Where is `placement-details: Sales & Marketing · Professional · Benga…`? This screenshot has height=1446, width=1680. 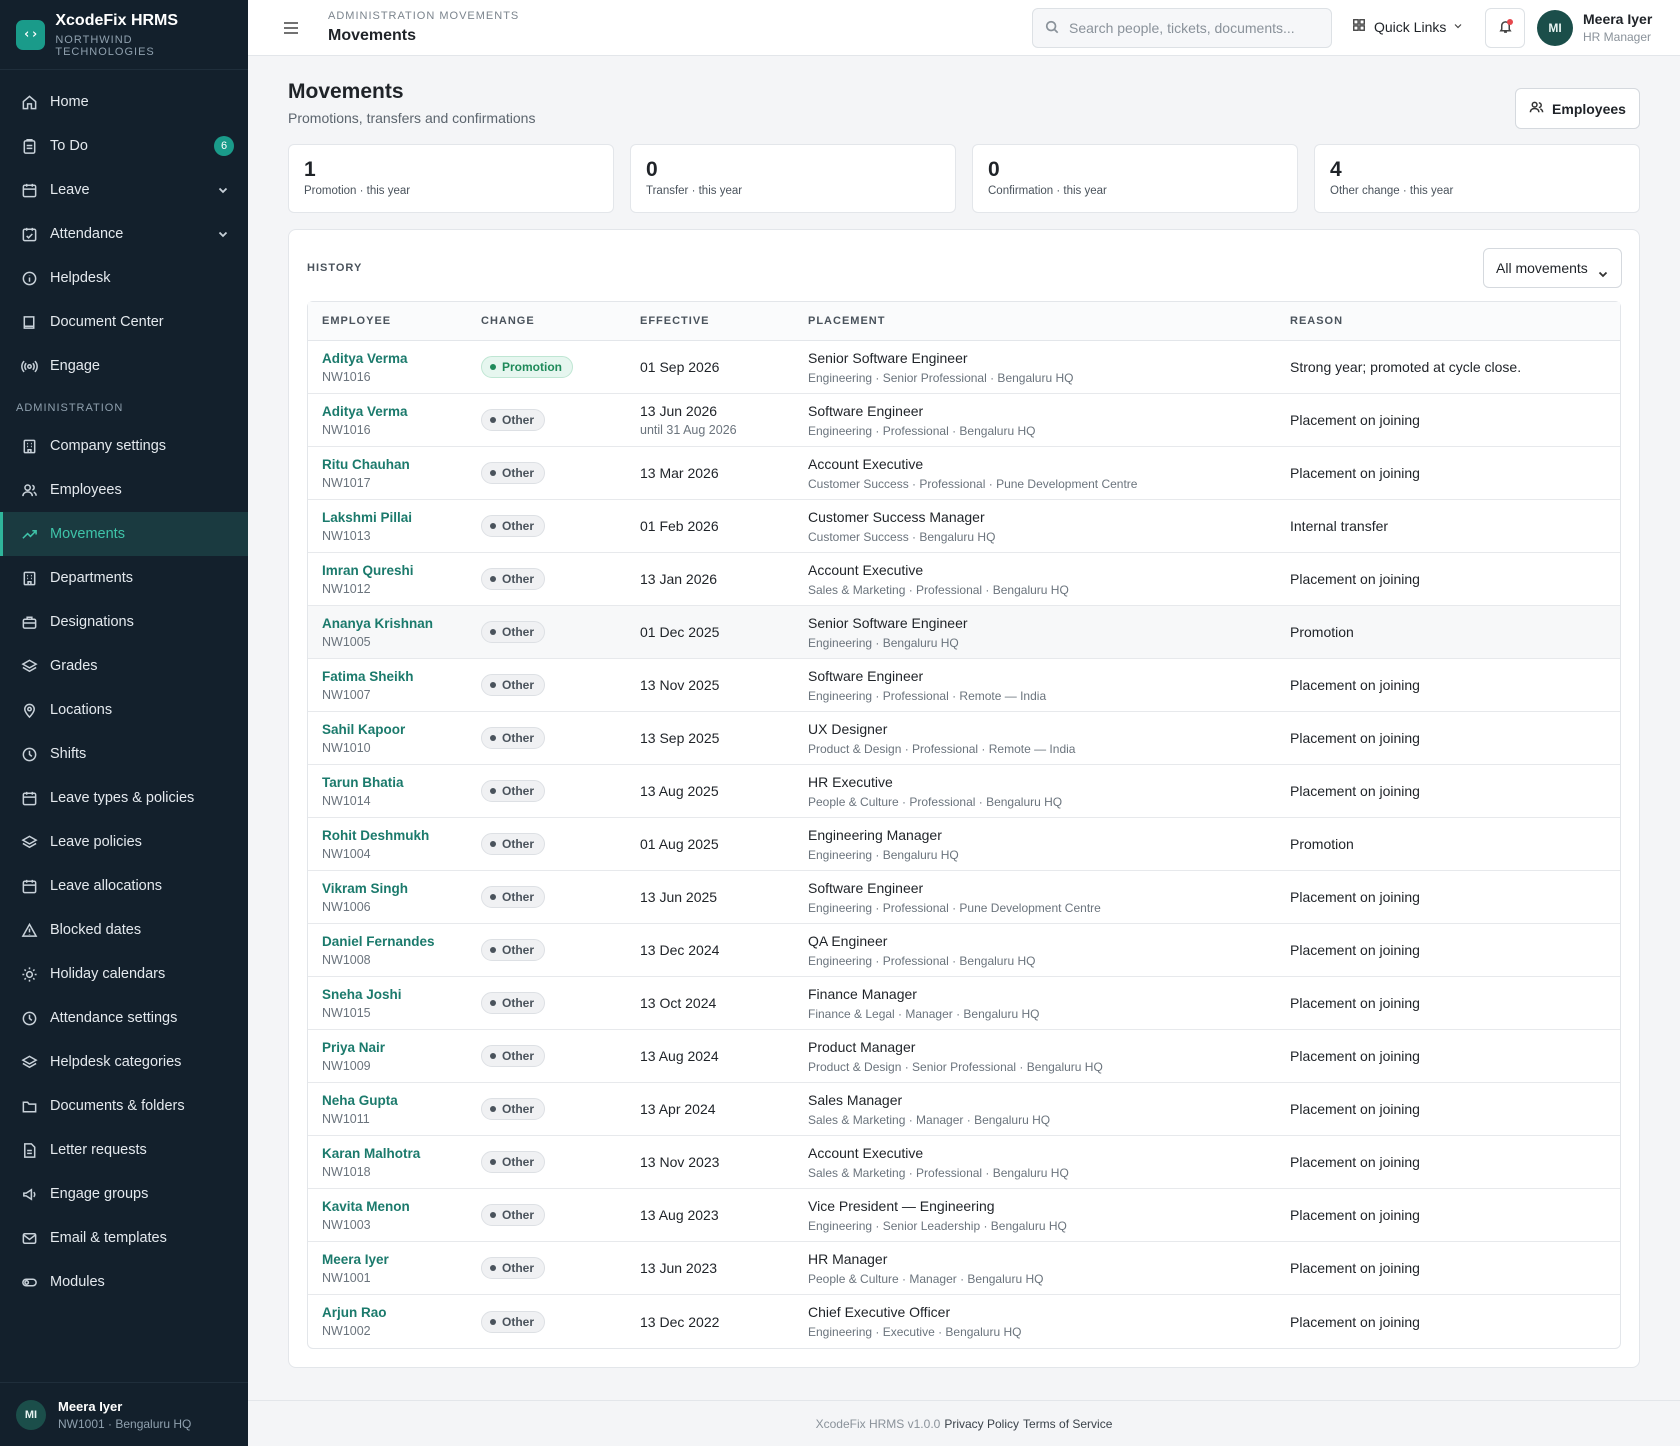 placement-details: Sales & Marketing · Professional · Benga… is located at coordinates (938, 589).